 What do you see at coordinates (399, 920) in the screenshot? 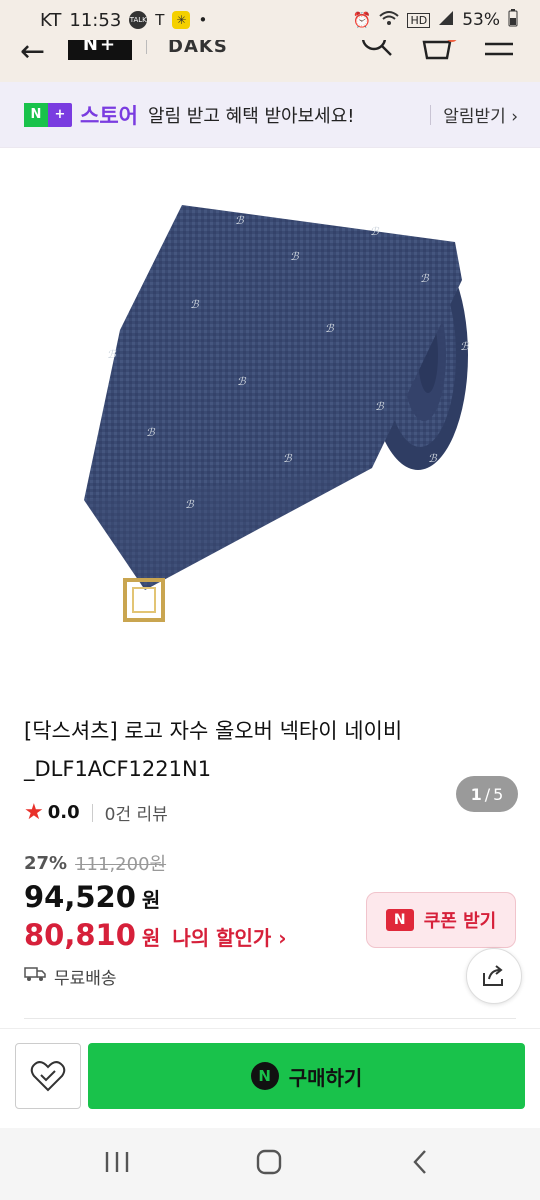
I see `naver-coupon-icon: N` at bounding box center [399, 920].